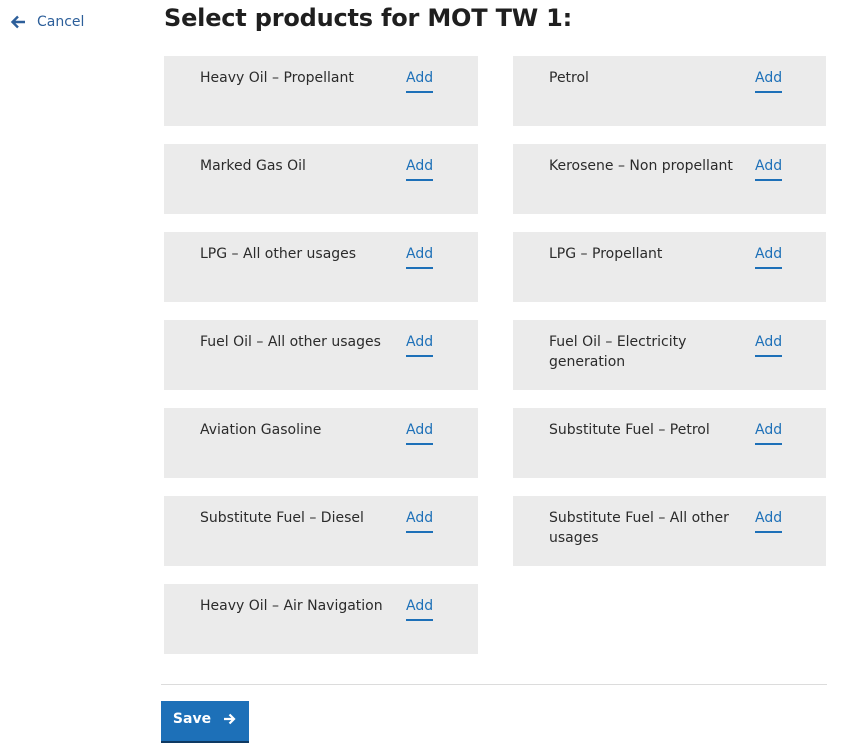 This screenshot has width=850, height=749. I want to click on add-substitute-fuel-petrol-link: Add, so click(769, 432).